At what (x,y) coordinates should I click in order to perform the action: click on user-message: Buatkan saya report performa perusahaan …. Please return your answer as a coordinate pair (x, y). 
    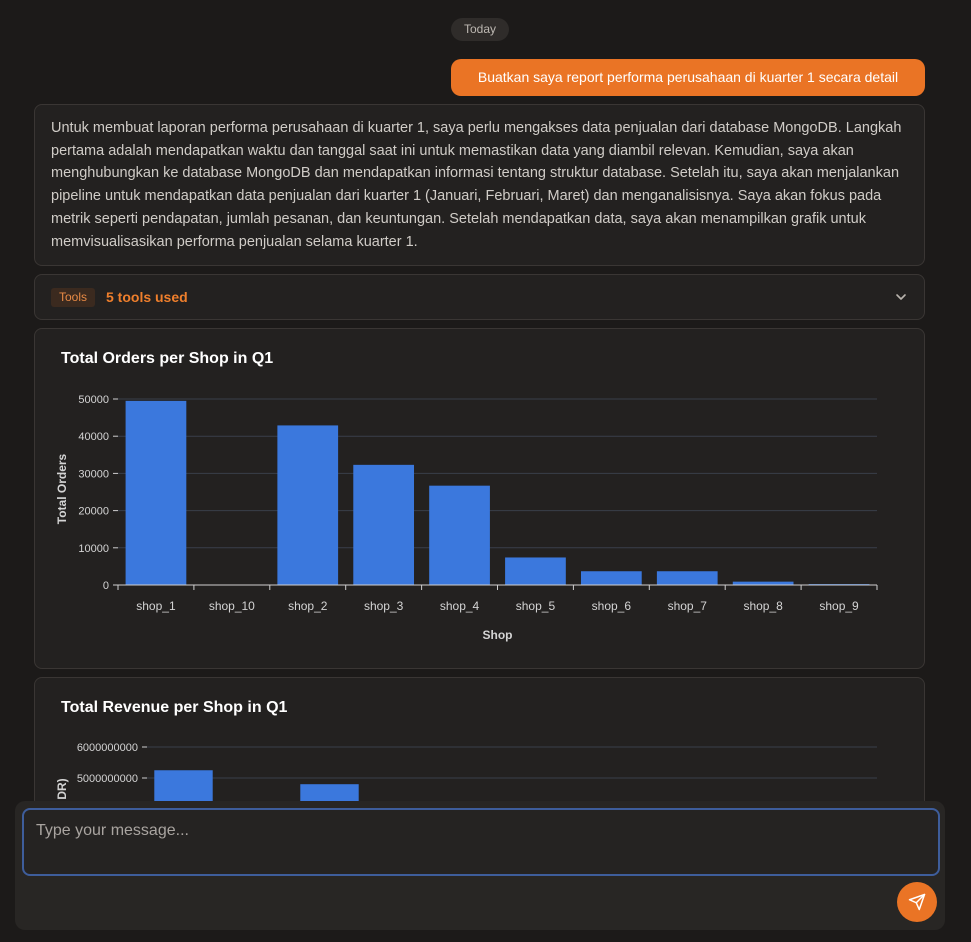
    Looking at the image, I should click on (688, 77).